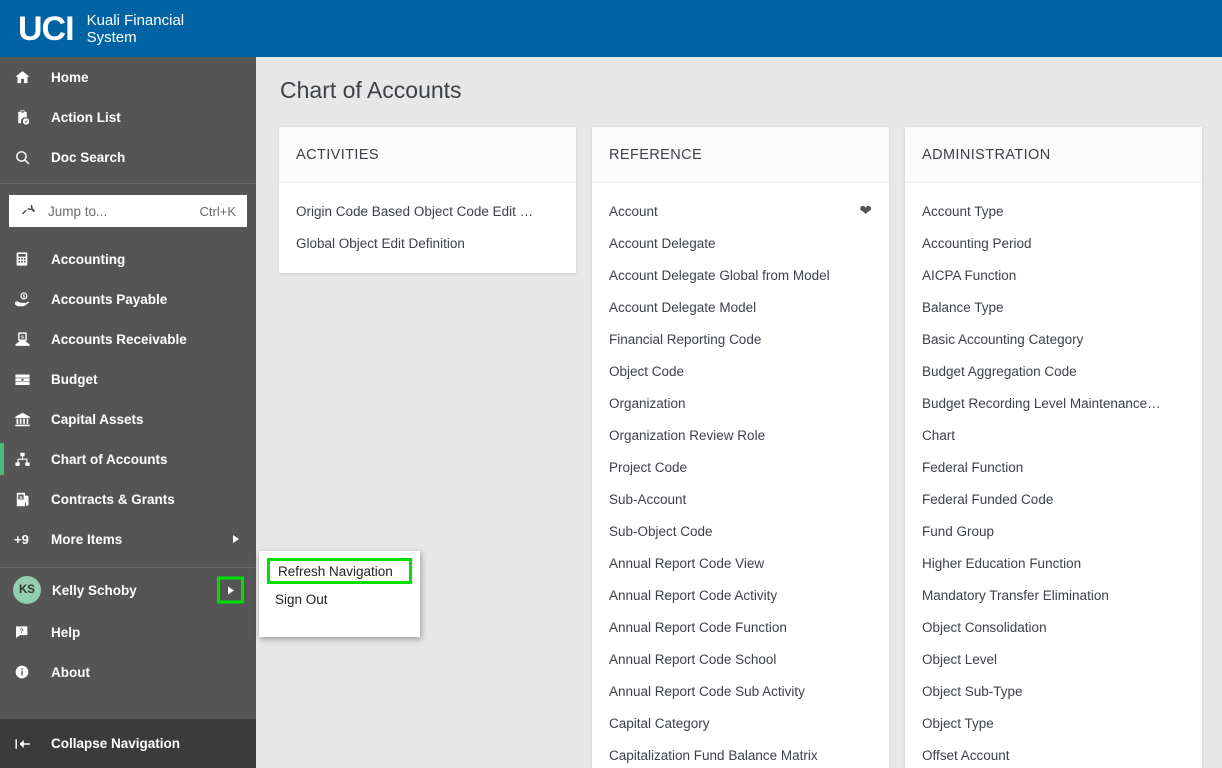  I want to click on menu-item-sign-out: Sign Out, so click(339, 599).